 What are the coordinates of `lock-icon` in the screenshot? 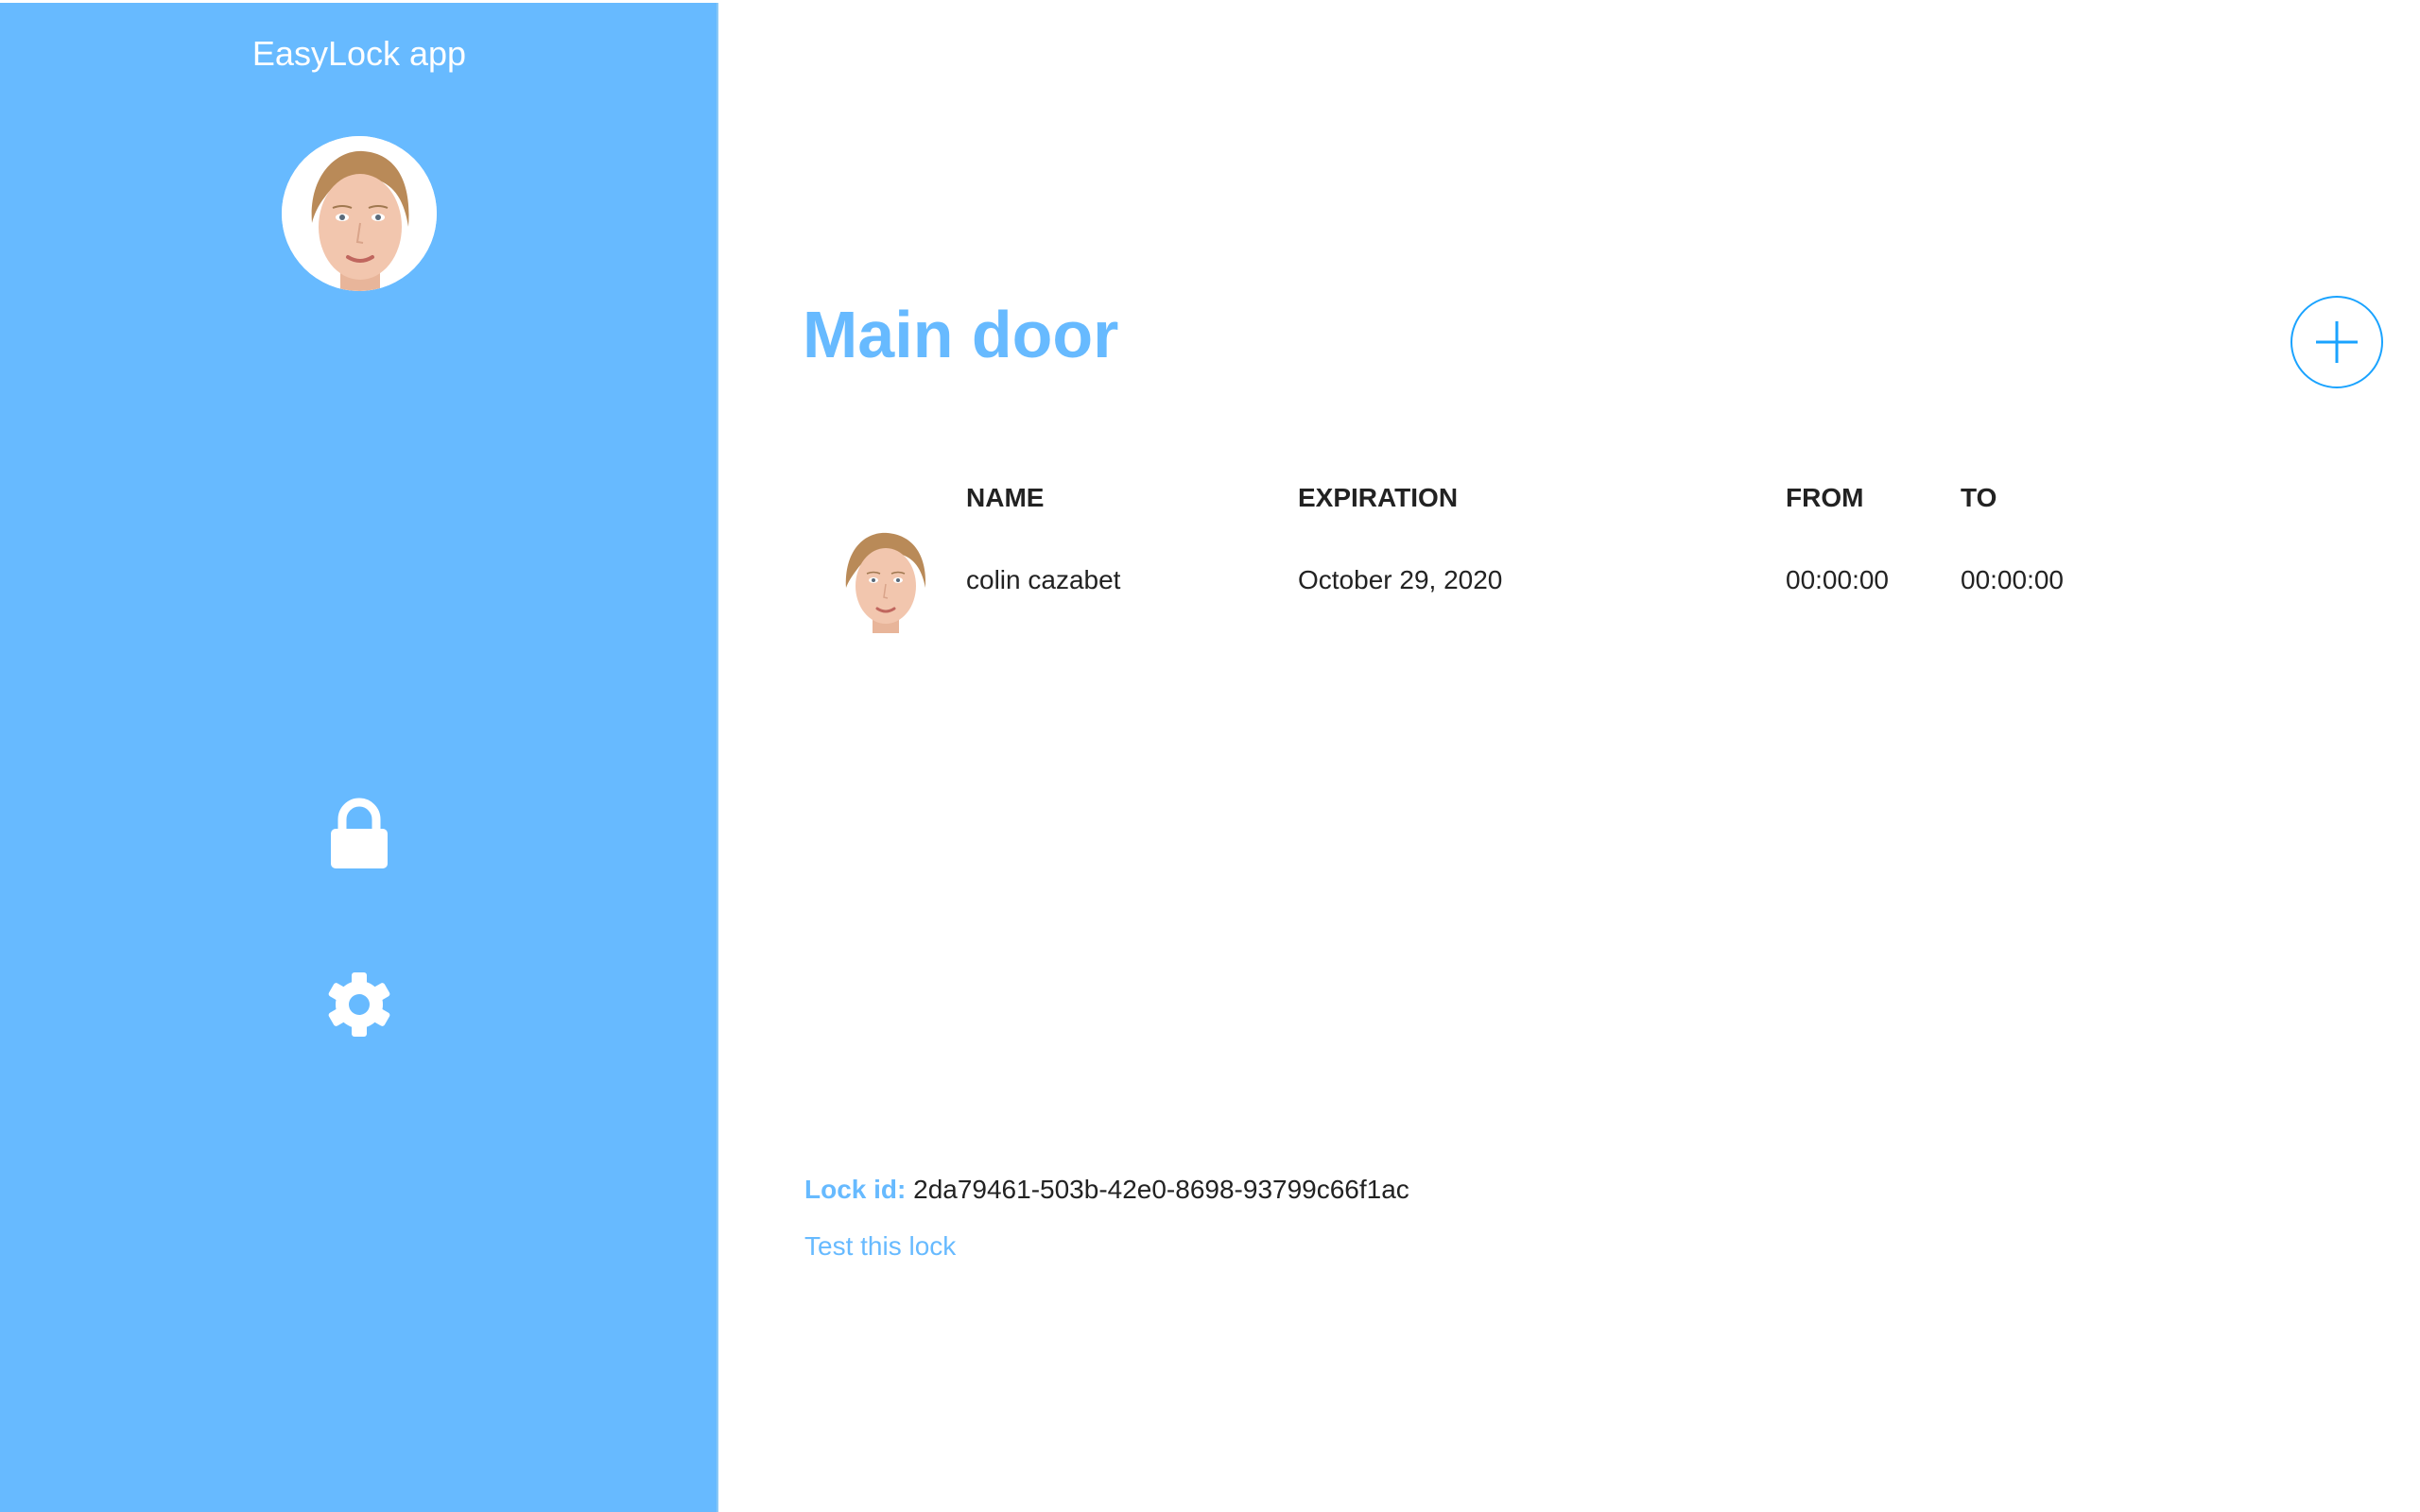 It's located at (359, 833).